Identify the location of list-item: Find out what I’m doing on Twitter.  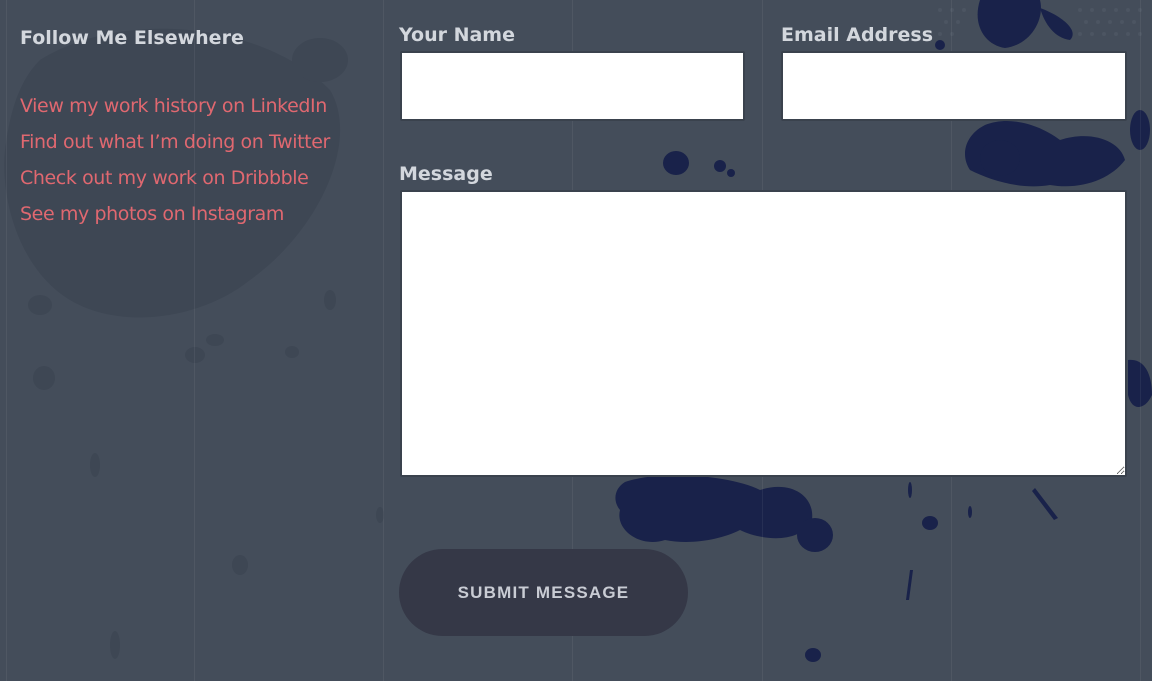
(195, 142).